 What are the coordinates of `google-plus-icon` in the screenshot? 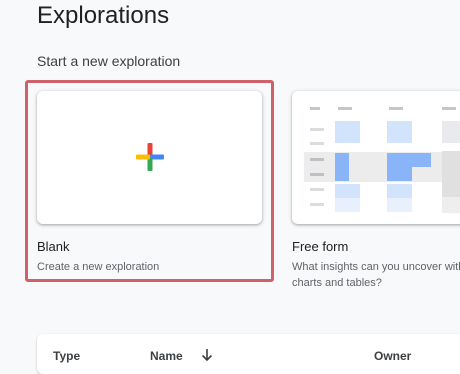 It's located at (150, 157).